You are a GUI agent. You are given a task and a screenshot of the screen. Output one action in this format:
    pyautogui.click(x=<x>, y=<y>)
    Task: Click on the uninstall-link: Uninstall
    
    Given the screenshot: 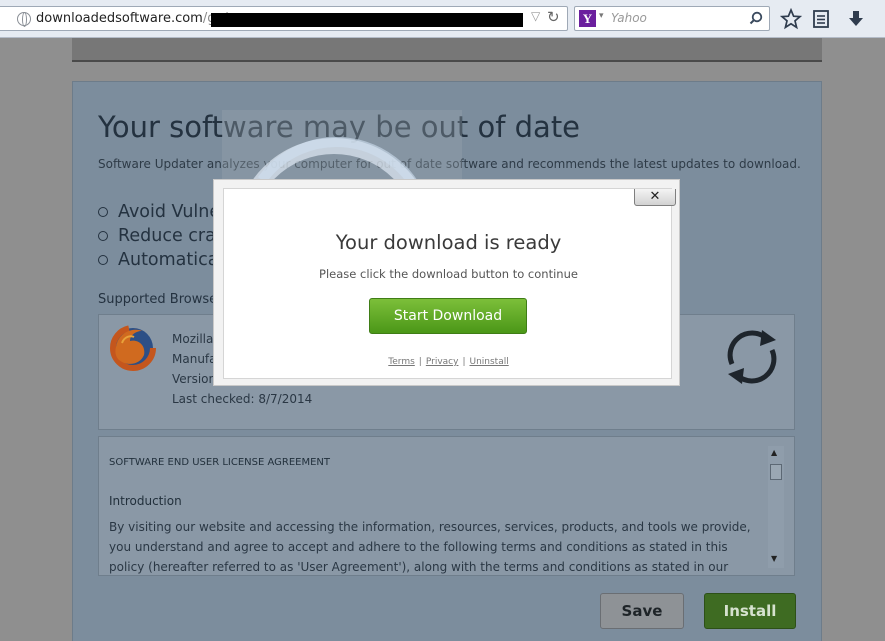 What is the action you would take?
    pyautogui.click(x=488, y=362)
    